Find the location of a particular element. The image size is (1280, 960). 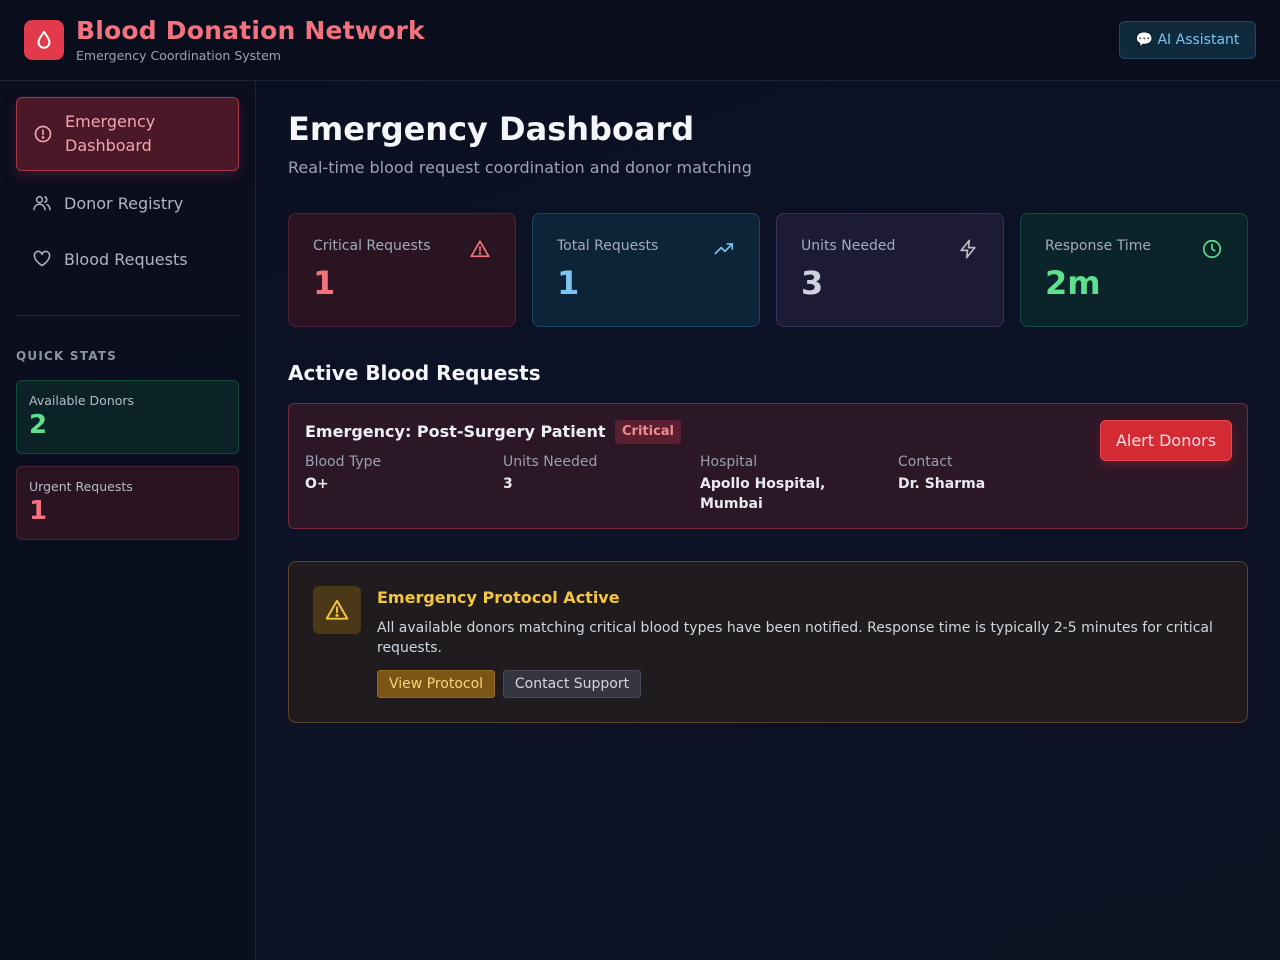

stat-label: Critical Requests is located at coordinates (372, 246).